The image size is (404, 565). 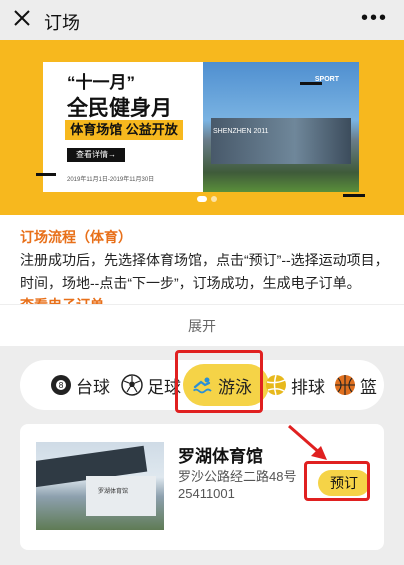 I want to click on venue-phone: 25411001, so click(x=206, y=493).